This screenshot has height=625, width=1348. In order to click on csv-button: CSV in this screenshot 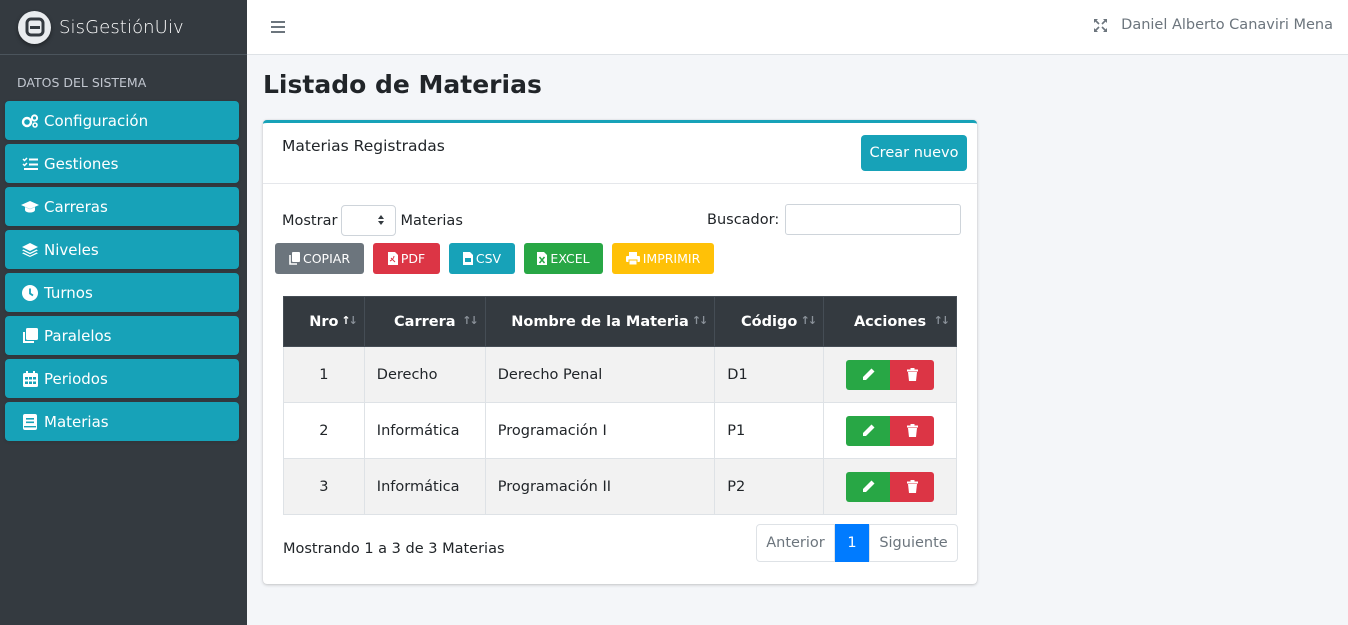, I will do `click(482, 258)`.